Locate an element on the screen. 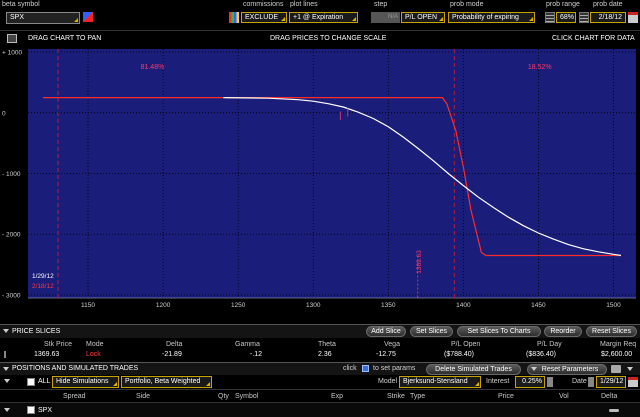  portfolio-value: Portfolio, Beta Weighted is located at coordinates (163, 381).